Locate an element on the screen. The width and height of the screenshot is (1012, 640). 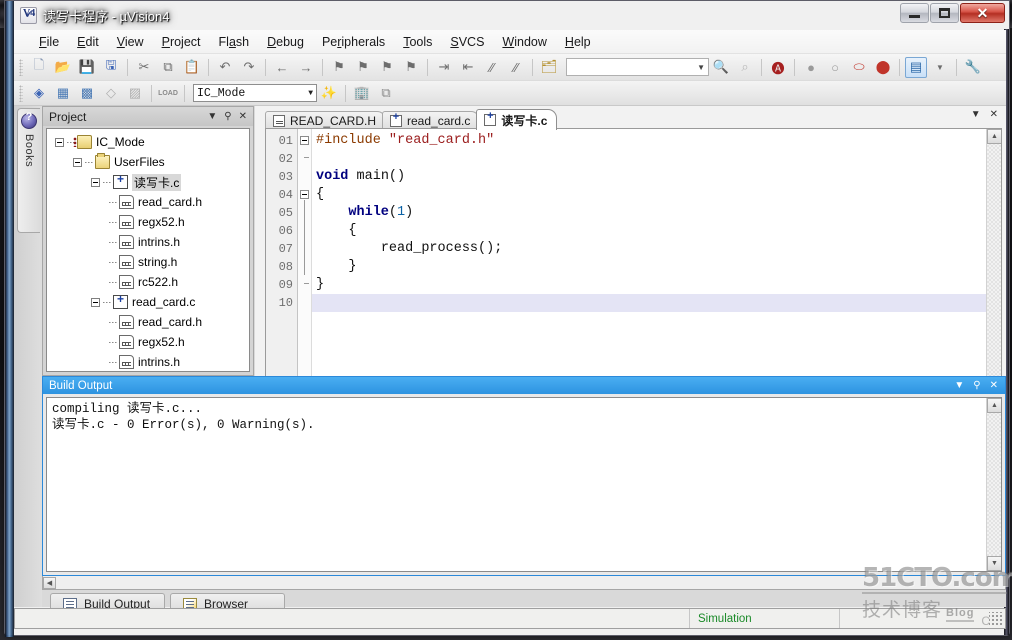
resize-grip-icon is located at coordinates (996, 618).